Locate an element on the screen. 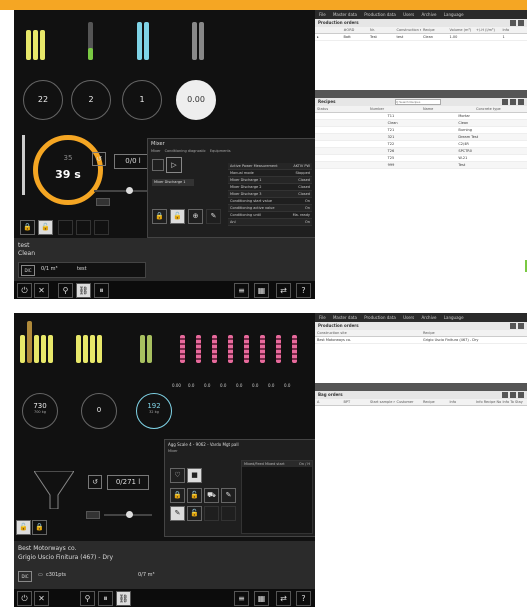  table-row: Clean Clean is located at coordinates (421, 123).